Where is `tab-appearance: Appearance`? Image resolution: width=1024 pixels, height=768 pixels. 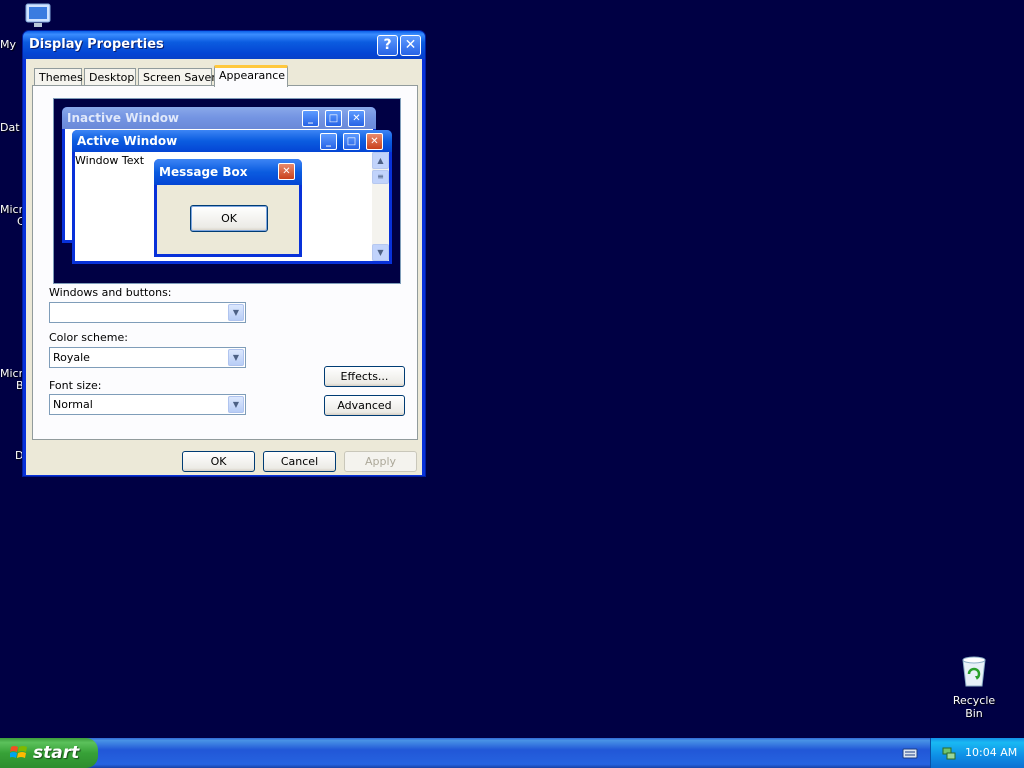 tab-appearance: Appearance is located at coordinates (251, 76).